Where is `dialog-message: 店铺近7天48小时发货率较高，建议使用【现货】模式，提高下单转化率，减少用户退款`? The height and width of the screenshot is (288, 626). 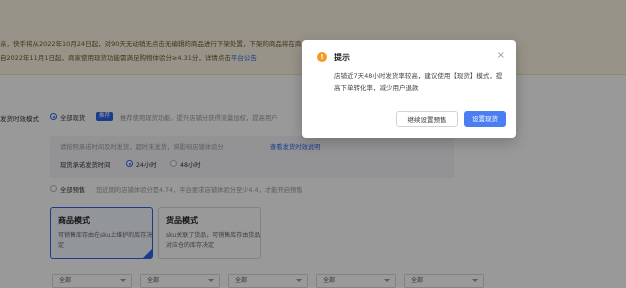 dialog-message: 店铺近7天48小时发货率较高，建议使用【现货】模式，提高下单转化率，减少用户退款 is located at coordinates (418, 82).